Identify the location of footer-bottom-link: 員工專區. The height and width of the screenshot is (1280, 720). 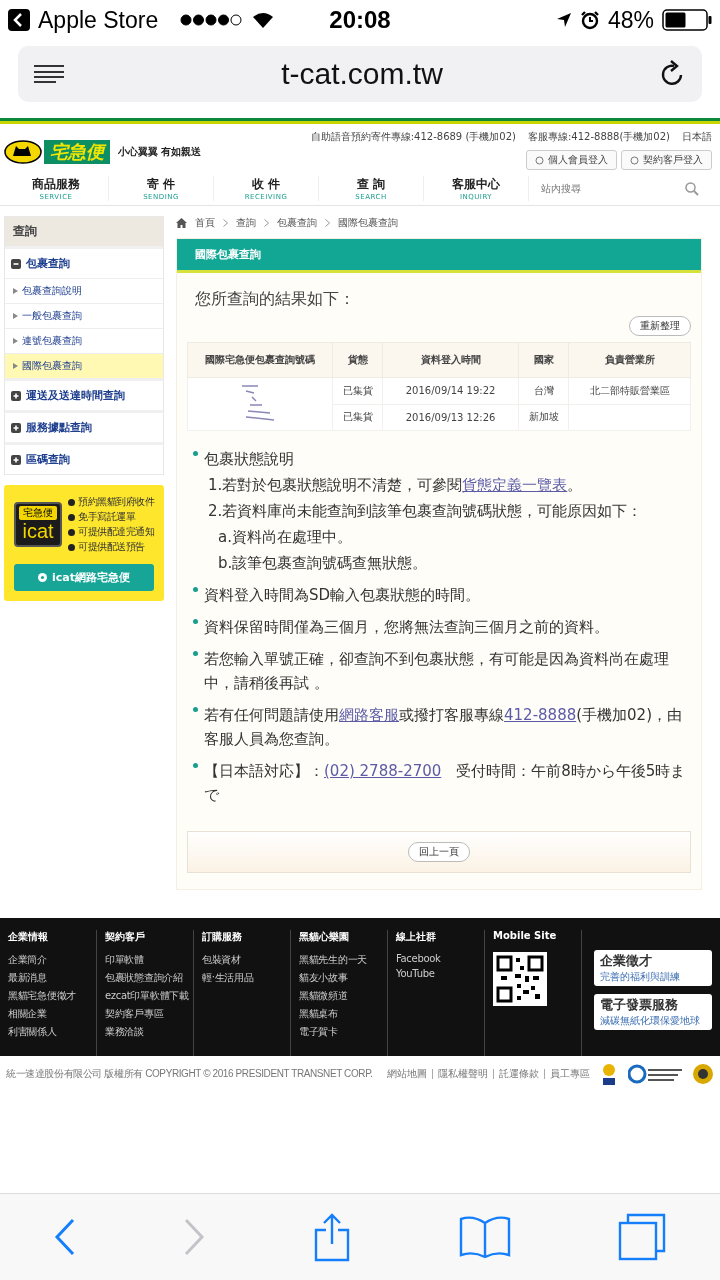
(570, 1074).